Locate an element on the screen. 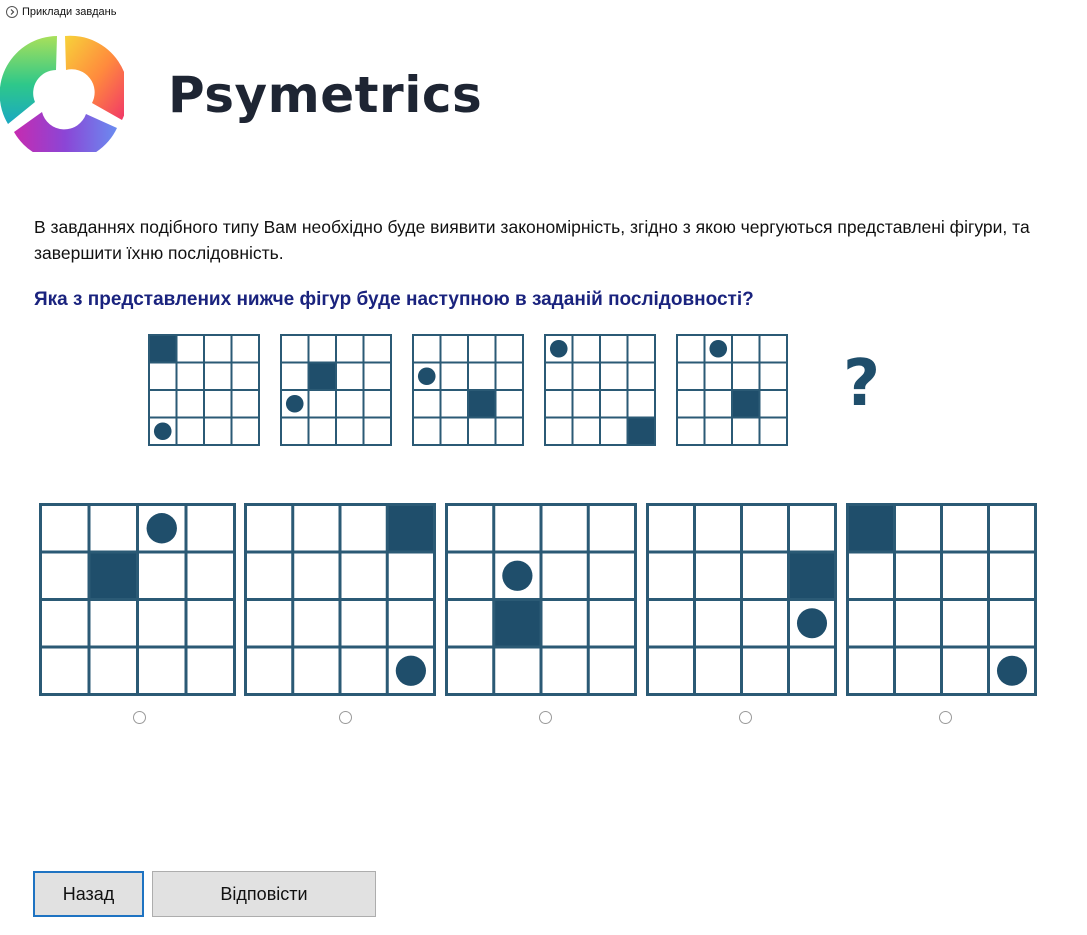  examples-link-label: Приклади завдань is located at coordinates (69, 12).